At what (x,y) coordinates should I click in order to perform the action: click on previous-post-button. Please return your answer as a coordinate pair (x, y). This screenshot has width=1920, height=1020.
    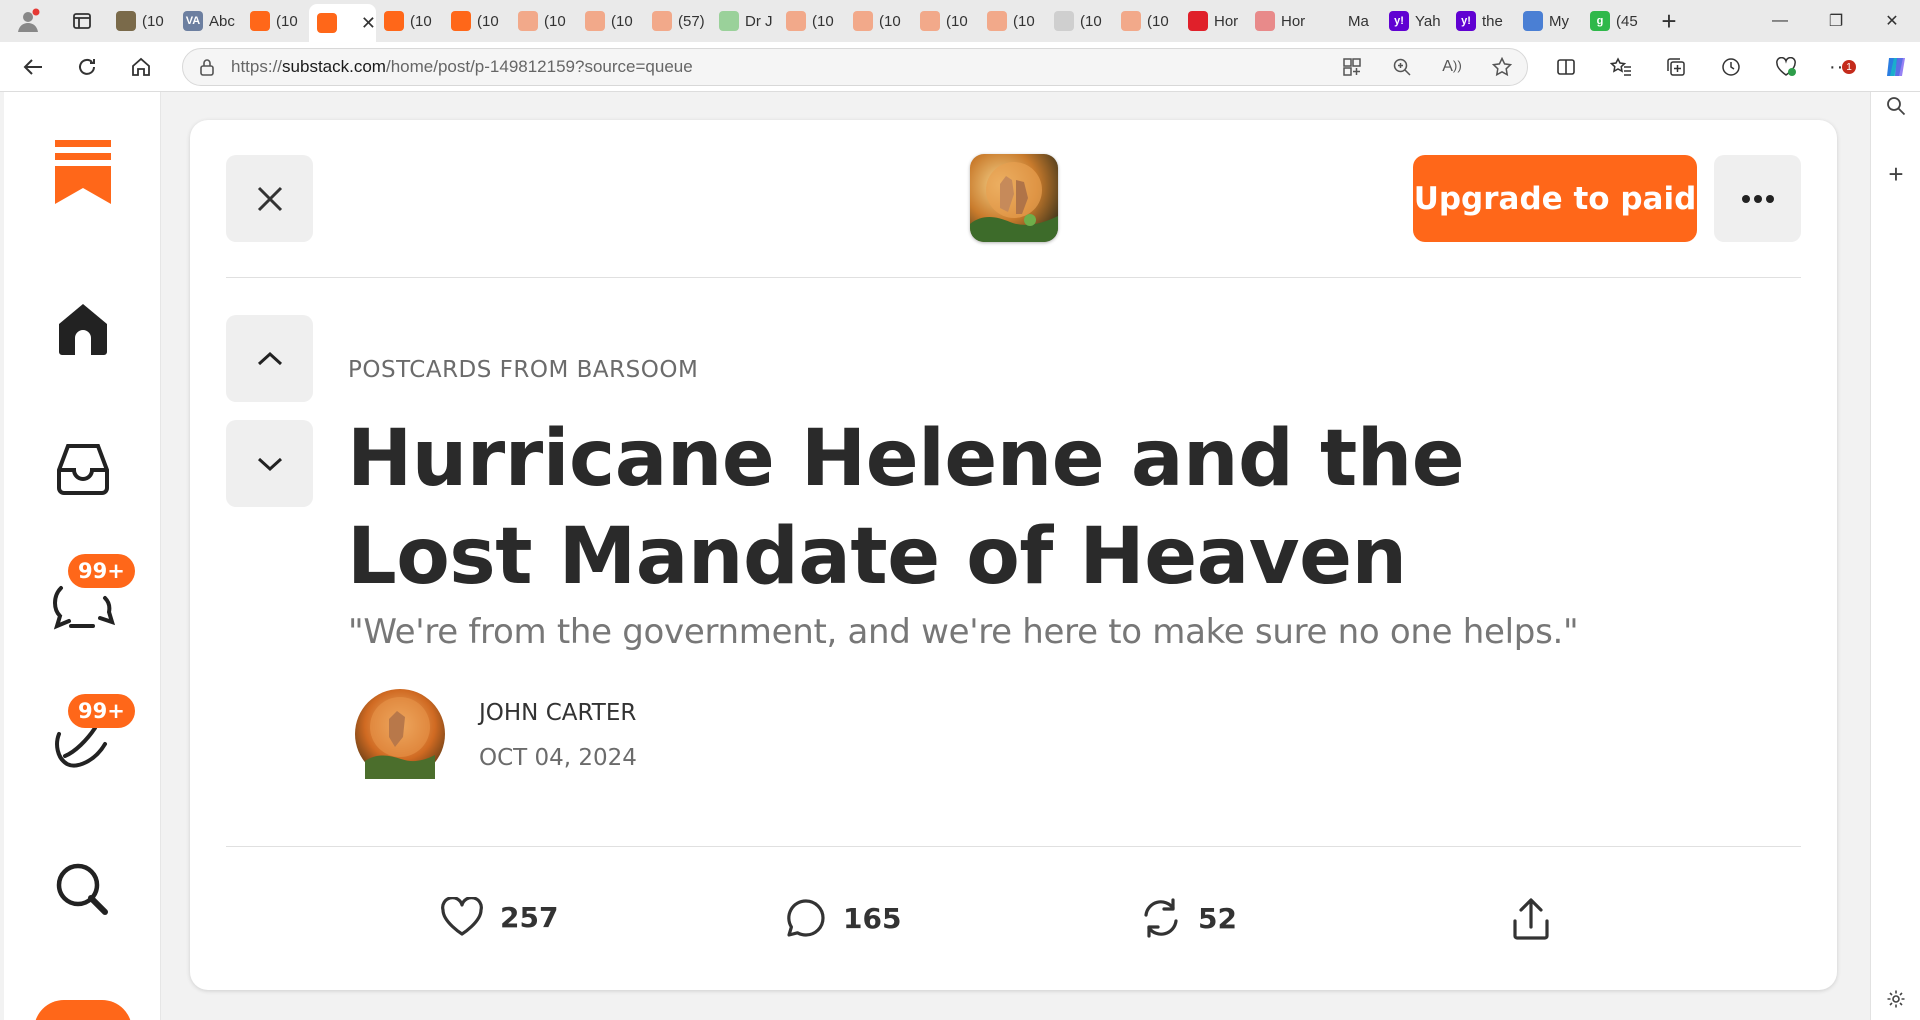
    Looking at the image, I should click on (269, 358).